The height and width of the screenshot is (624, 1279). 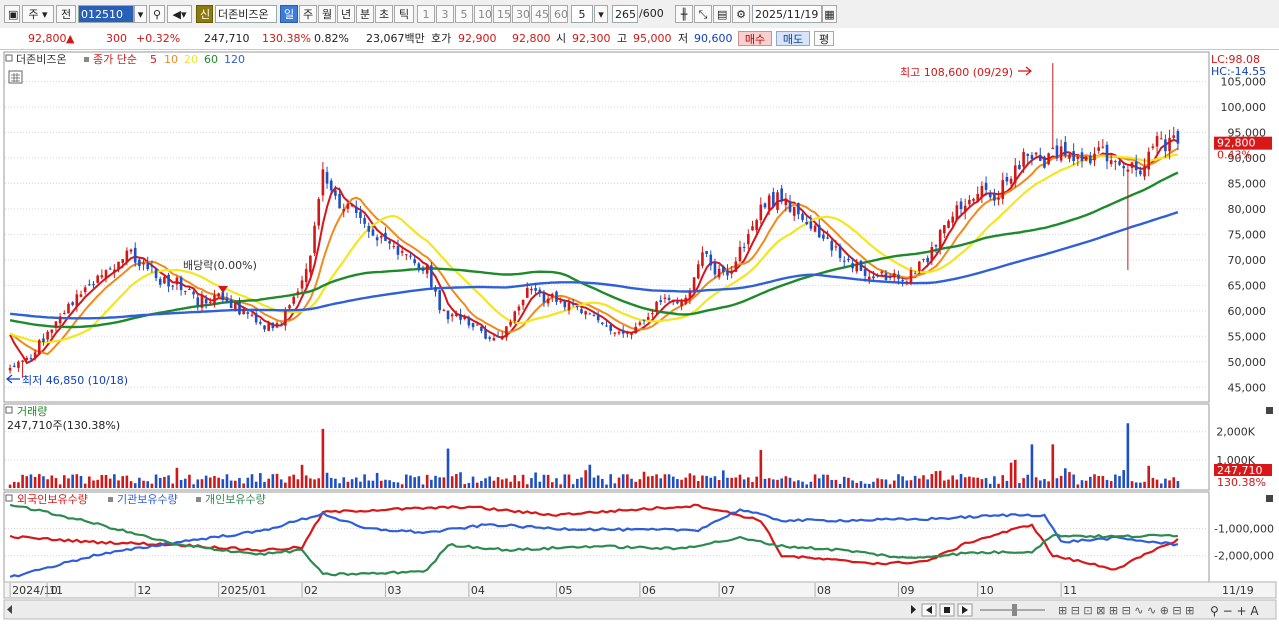 I want to click on tab-second: 초, so click(x=384, y=14).